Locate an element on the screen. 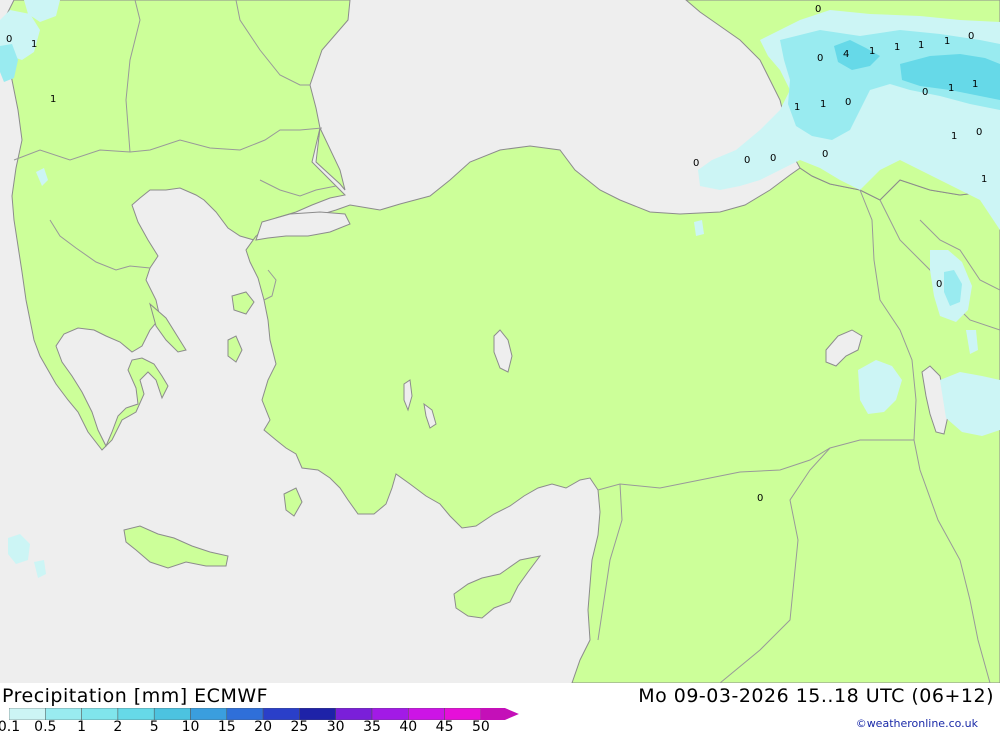 This screenshot has width=1000, height=735. source-credit: ©weatheronline.co.uk is located at coordinates (917, 723).